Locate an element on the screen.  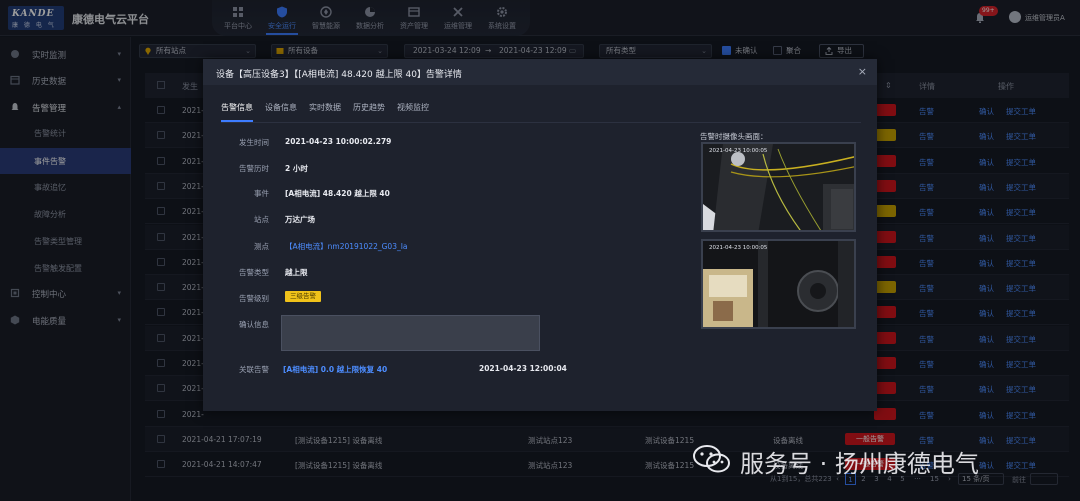
related-alarm-time: 2021-04-23 12:00:04 is located at coordinates (523, 368).